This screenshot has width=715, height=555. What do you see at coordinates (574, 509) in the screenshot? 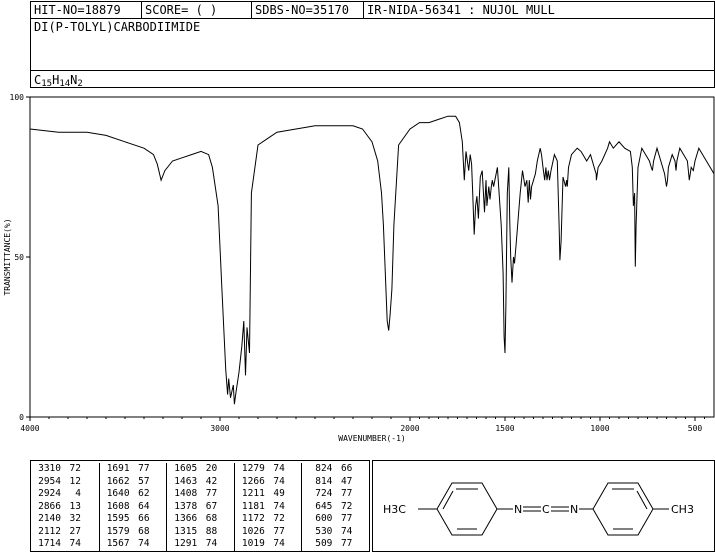
I see `nitrogen-right: N` at bounding box center [574, 509].